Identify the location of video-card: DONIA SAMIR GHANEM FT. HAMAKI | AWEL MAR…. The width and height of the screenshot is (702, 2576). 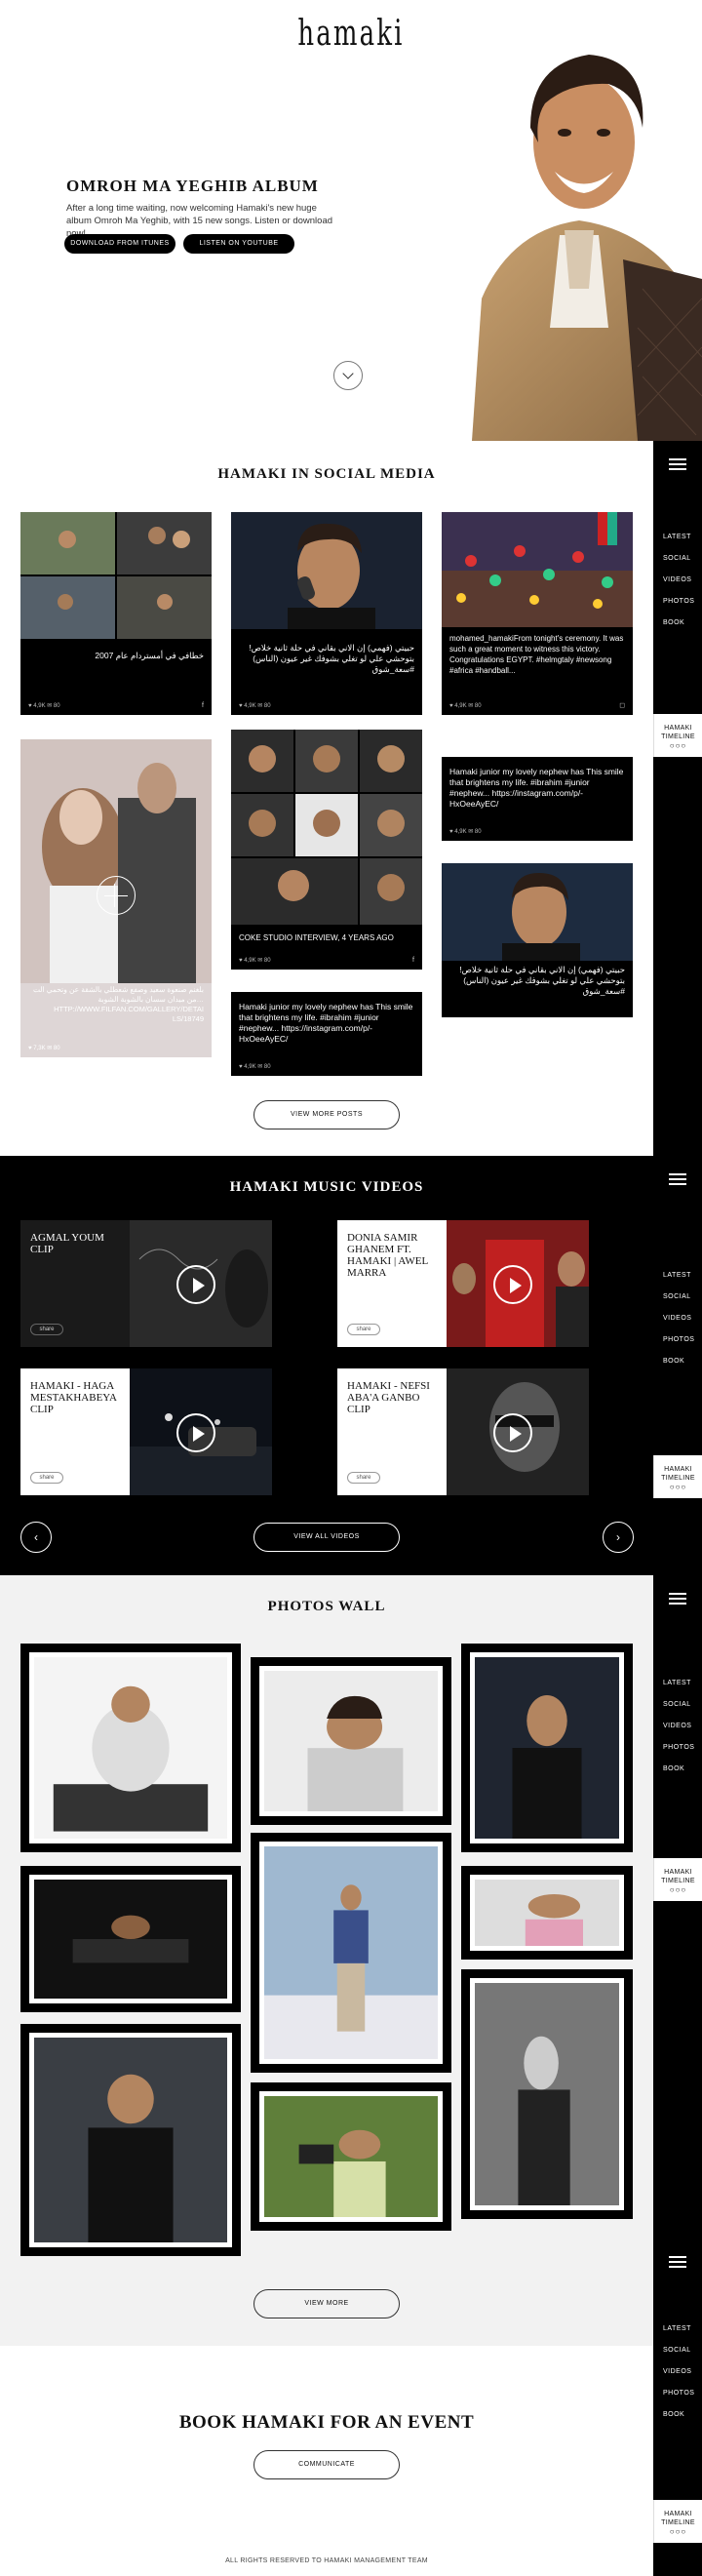
(463, 1283).